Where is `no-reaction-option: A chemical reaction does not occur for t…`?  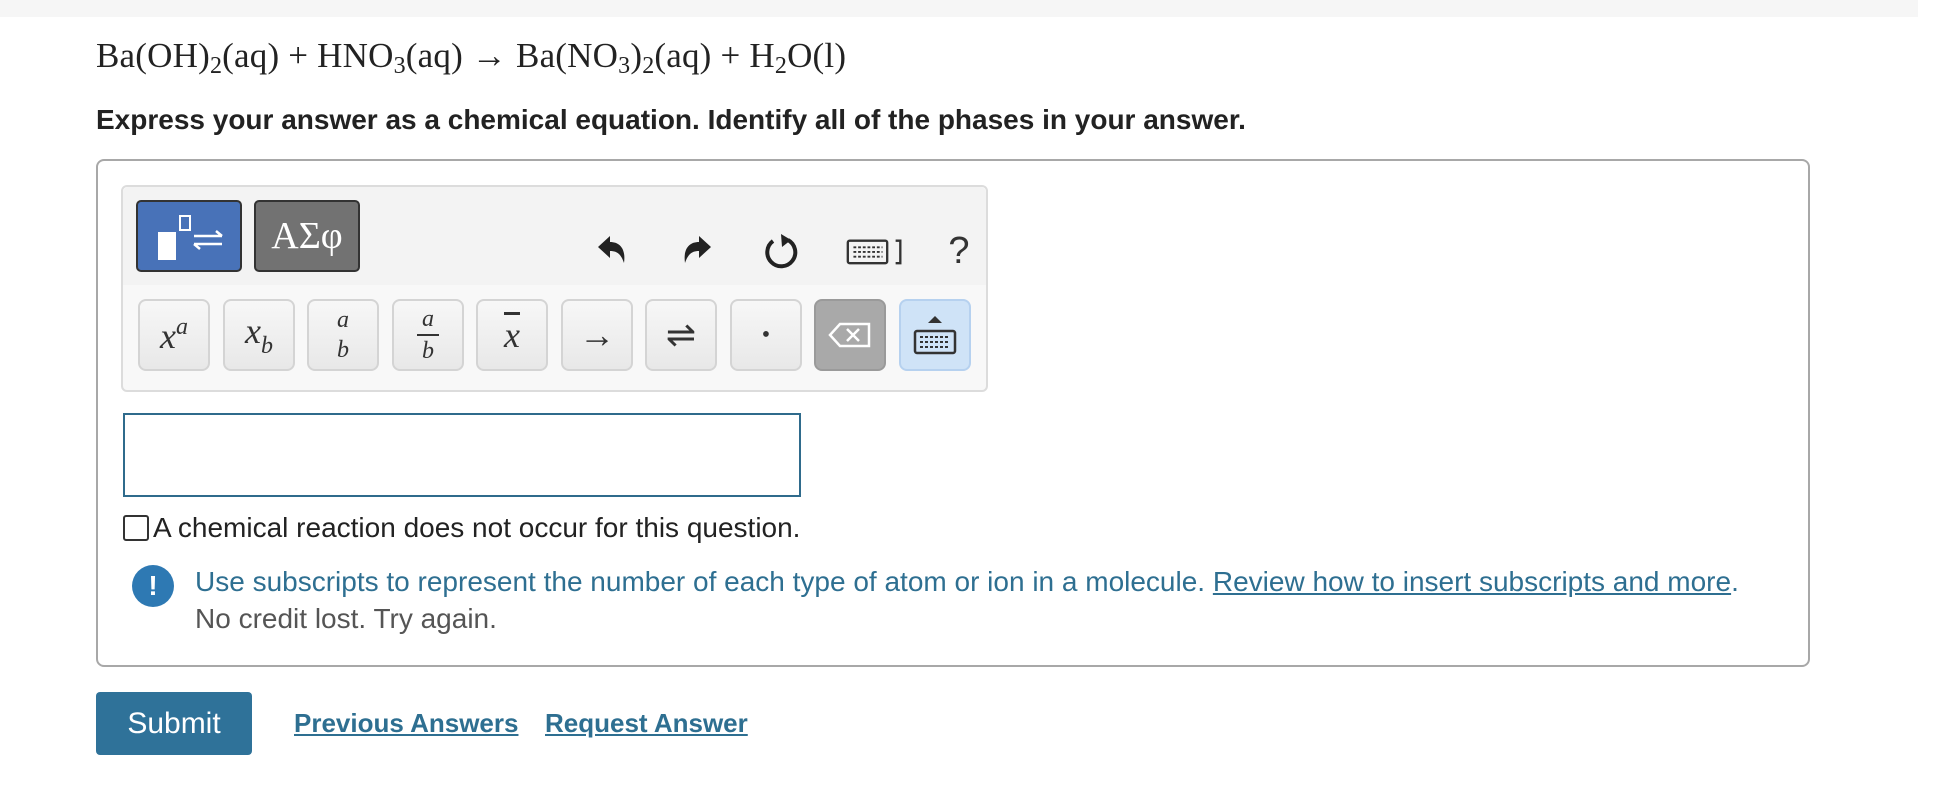
no-reaction-option: A chemical reaction does not occur for t… is located at coordinates (461, 528).